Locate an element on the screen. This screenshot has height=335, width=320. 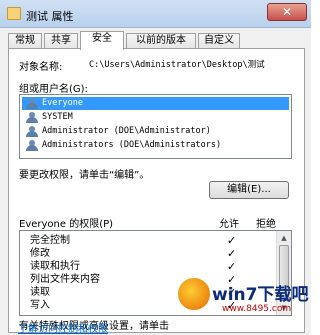
permission-row: 读取和执行 ✓ is located at coordinates (148, 266).